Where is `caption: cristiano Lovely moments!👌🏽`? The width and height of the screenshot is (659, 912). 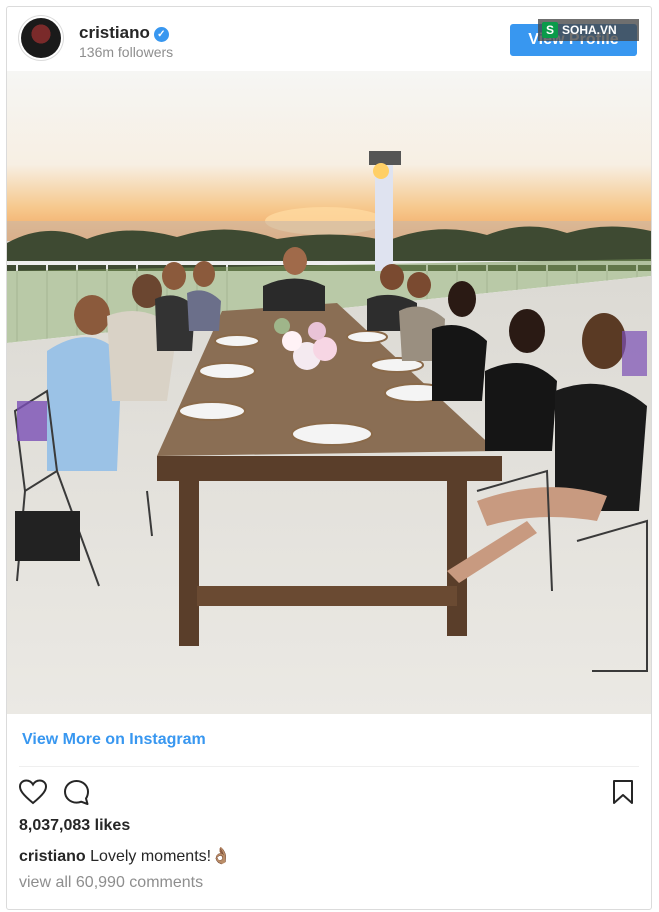
caption: cristiano Lovely moments!👌🏽 is located at coordinates (125, 856).